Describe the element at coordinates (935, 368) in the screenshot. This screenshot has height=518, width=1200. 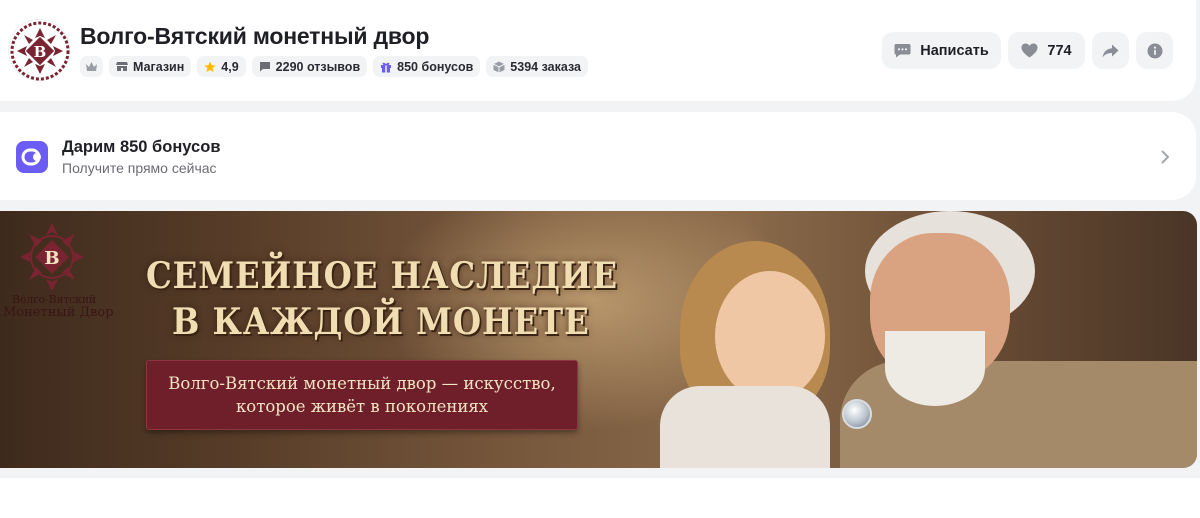
I see `banner-photo-grandfather-beard` at that location.